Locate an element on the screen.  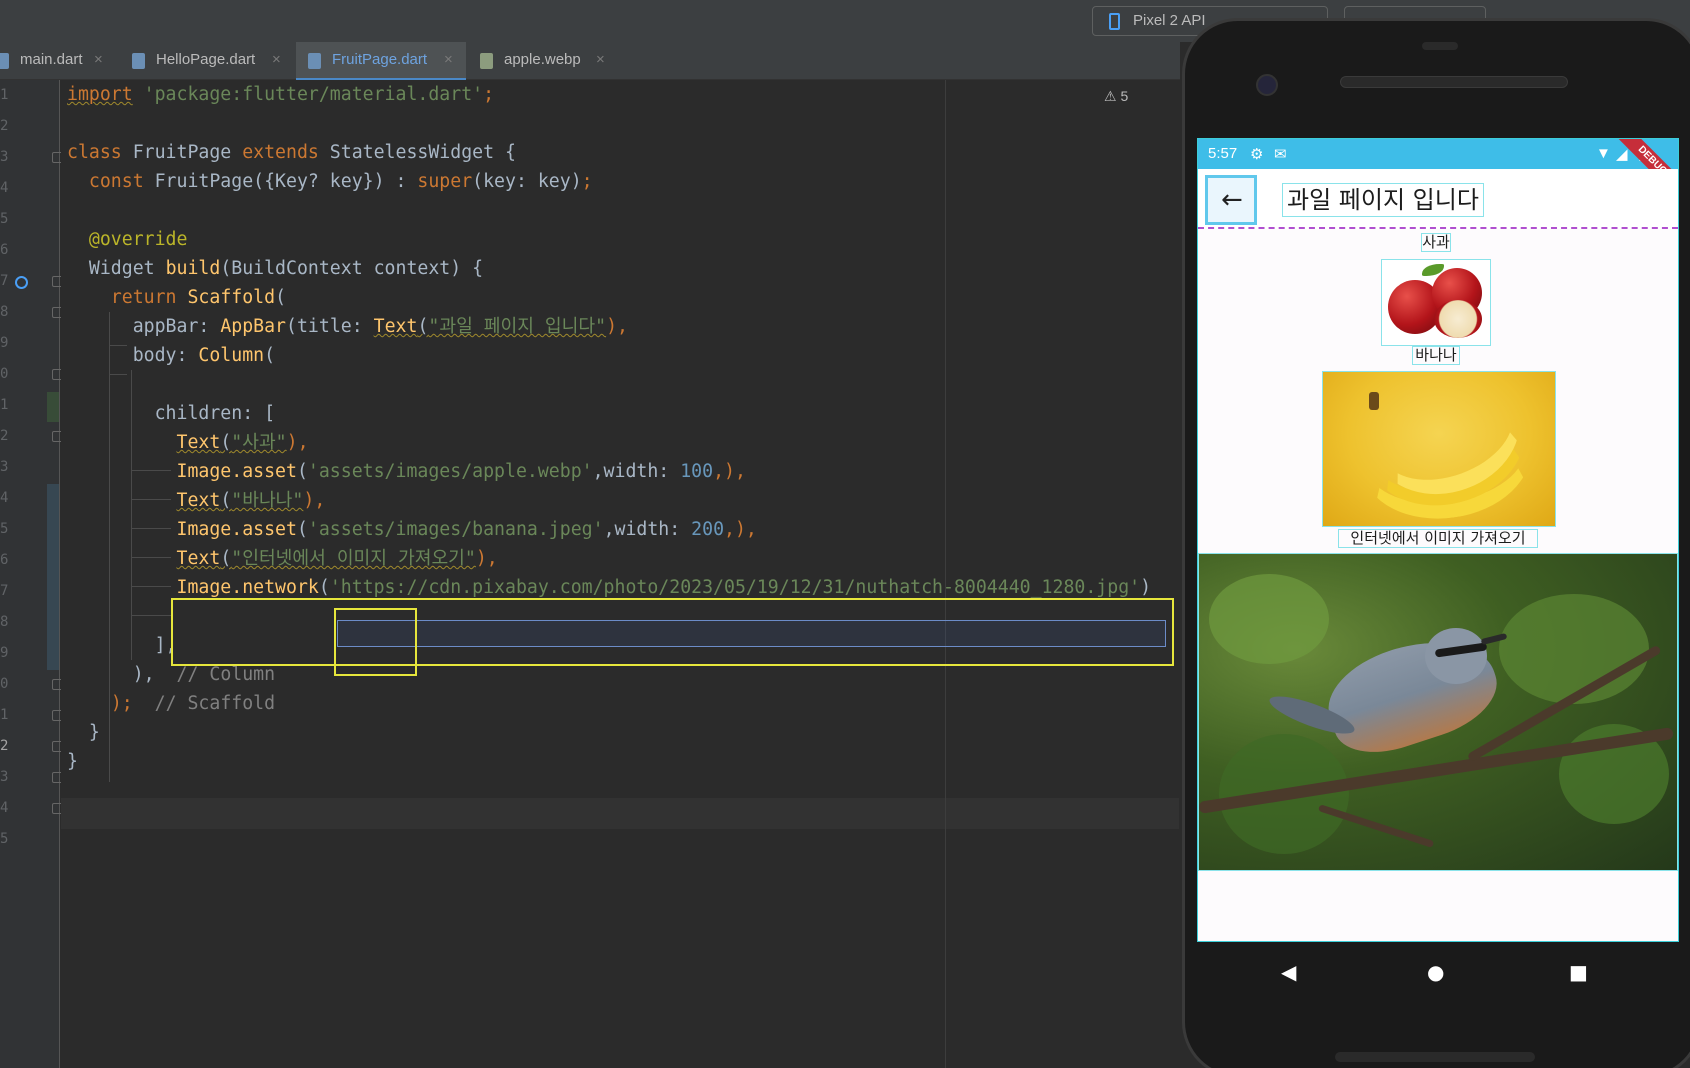
code-line-7: Widget build(BuildContext context) { is located at coordinates (286, 268).